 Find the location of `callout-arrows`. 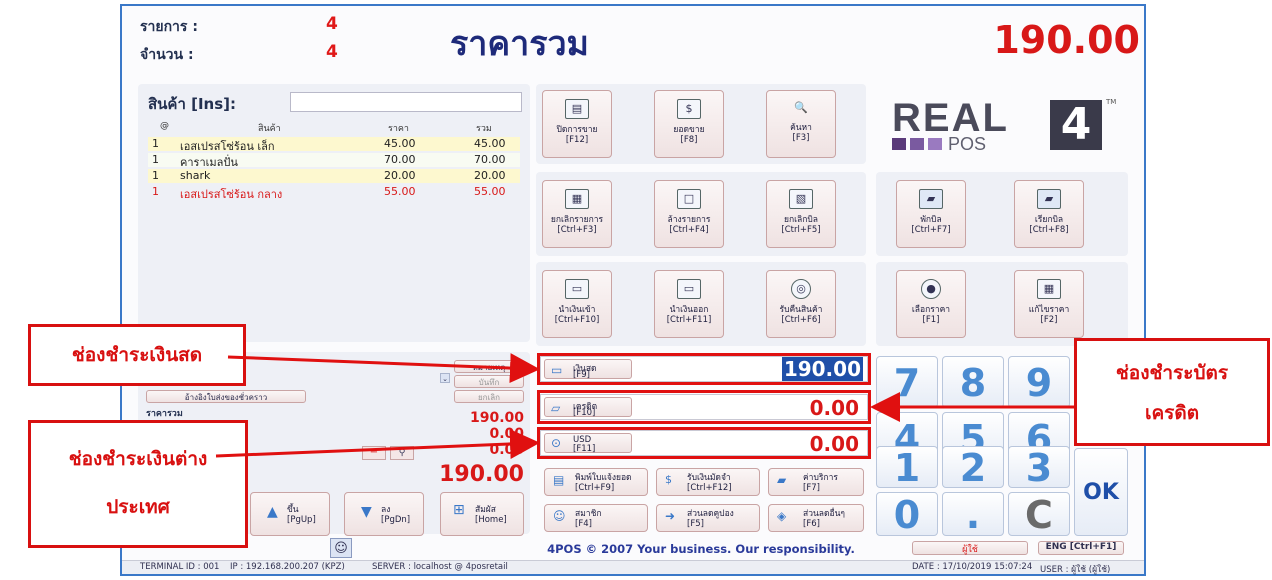

callout-arrows is located at coordinates (644, 406).